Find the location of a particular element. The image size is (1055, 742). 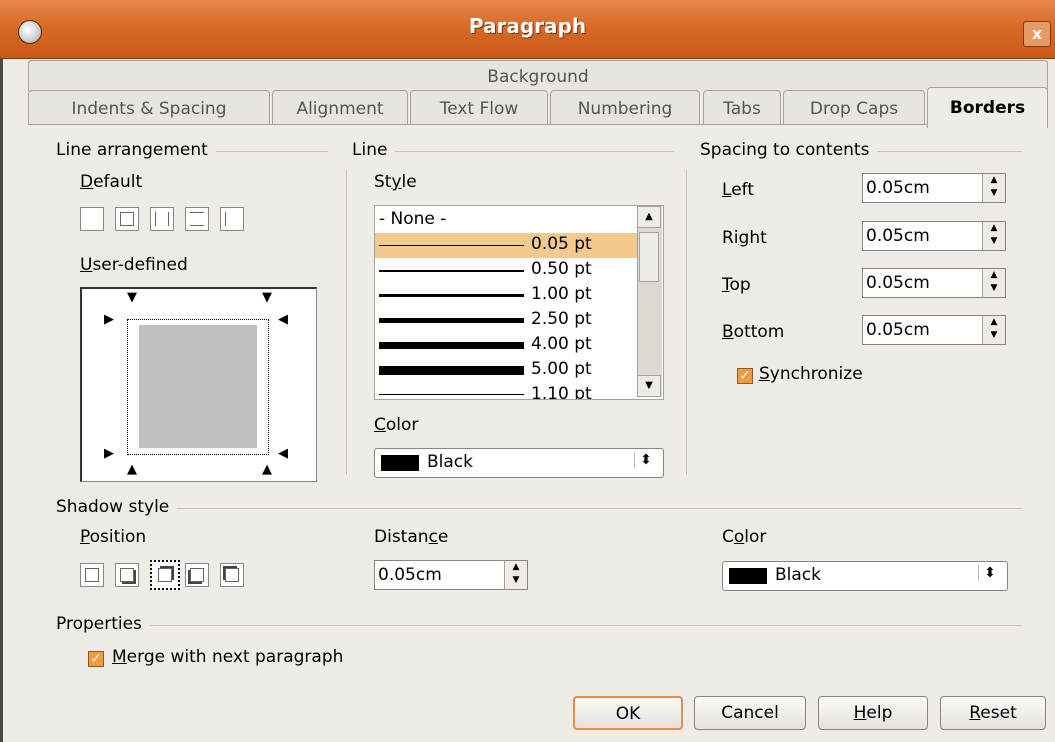

bottom-label: Bottom is located at coordinates (753, 332).